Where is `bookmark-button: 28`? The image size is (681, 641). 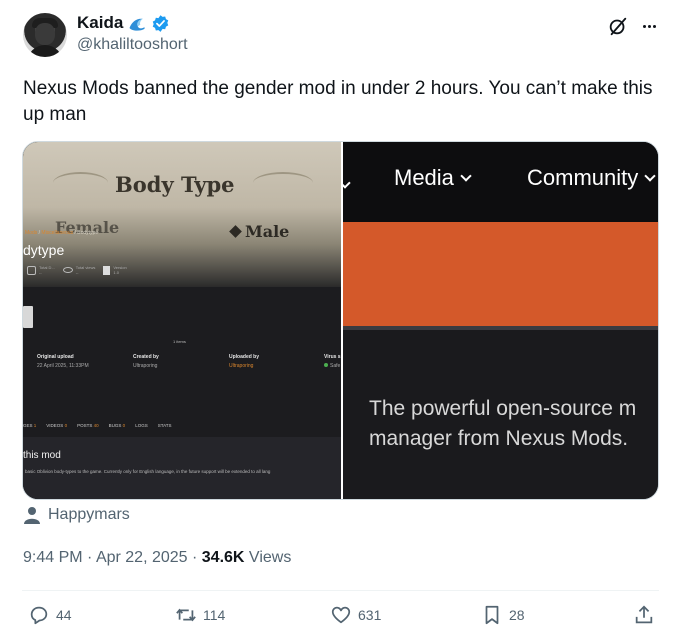 bookmark-button: 28 is located at coordinates (503, 615).